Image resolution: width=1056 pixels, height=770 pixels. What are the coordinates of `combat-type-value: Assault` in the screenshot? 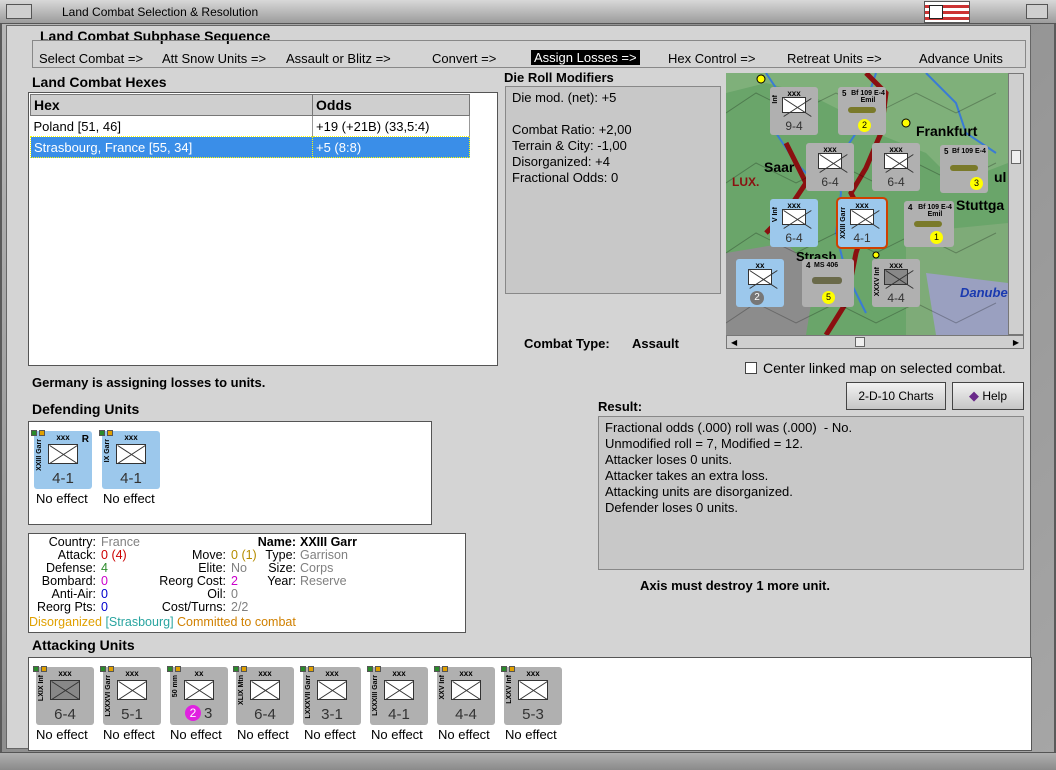 It's located at (655, 343).